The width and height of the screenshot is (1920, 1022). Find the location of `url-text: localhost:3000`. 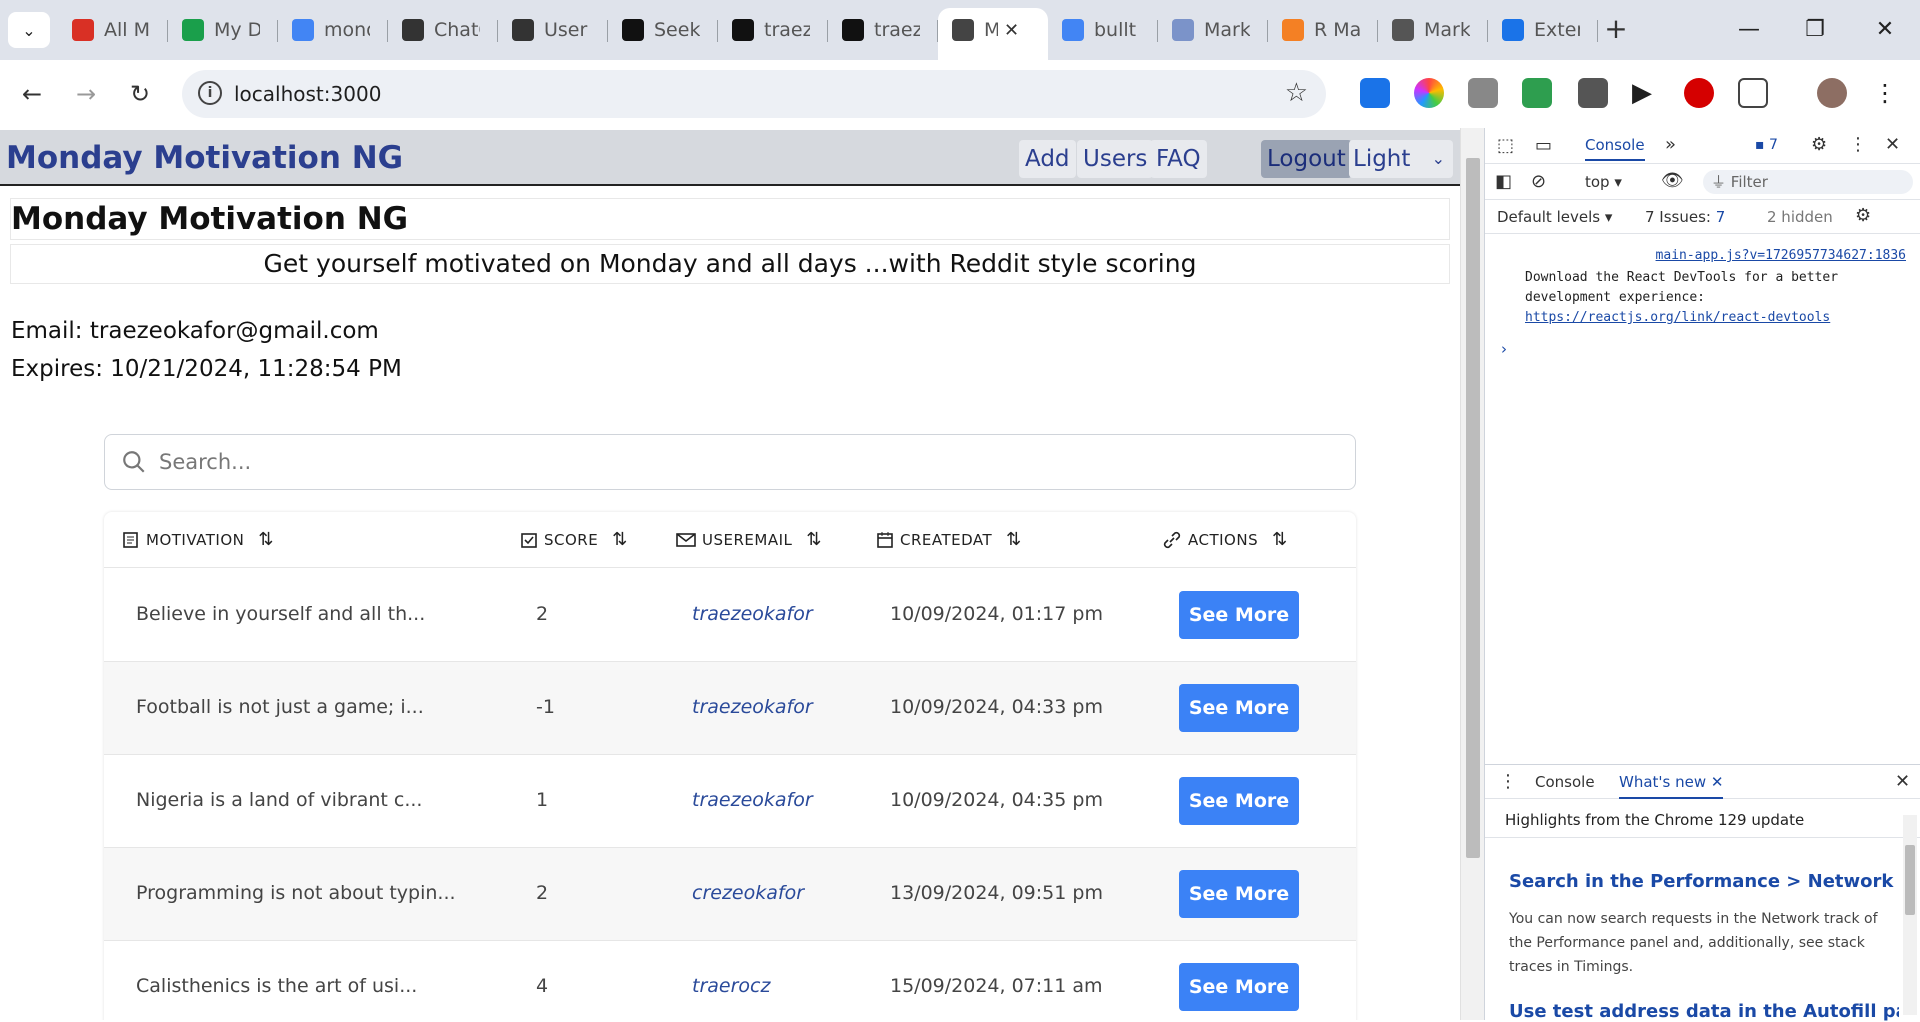

url-text: localhost:3000 is located at coordinates (307, 94).